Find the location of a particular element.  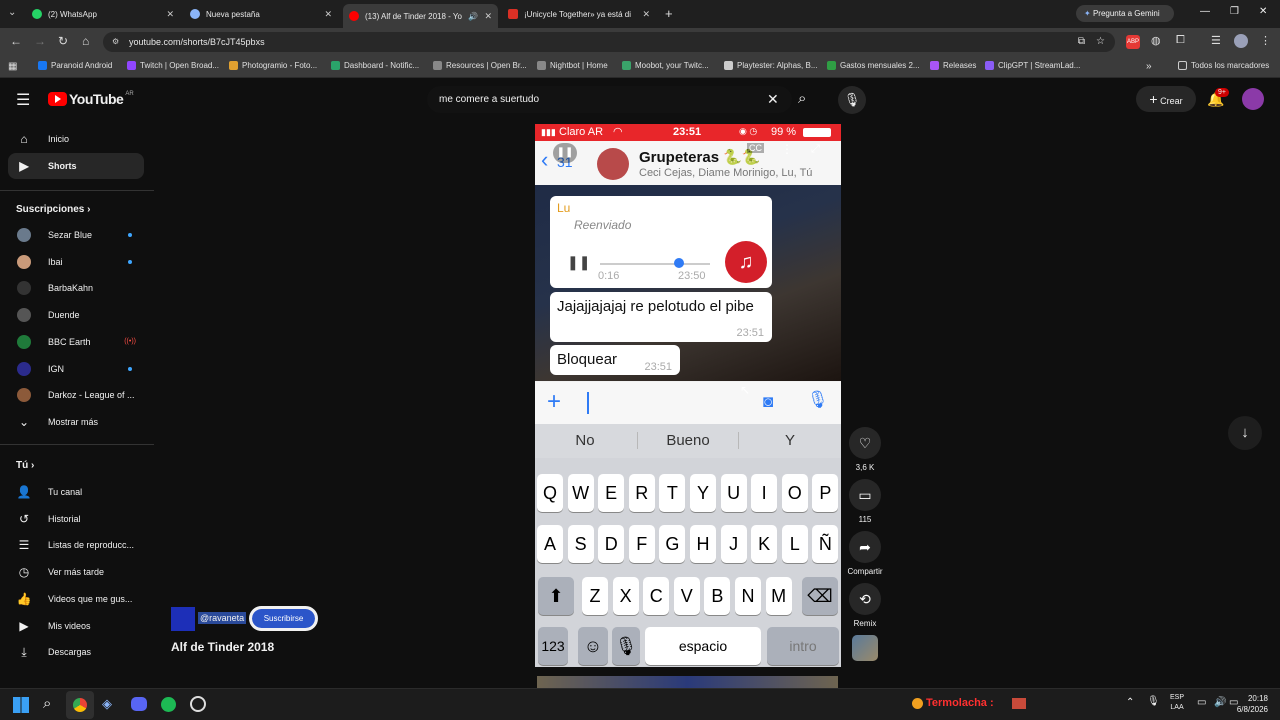

more-options-icon: ⋮ is located at coordinates (787, 149).